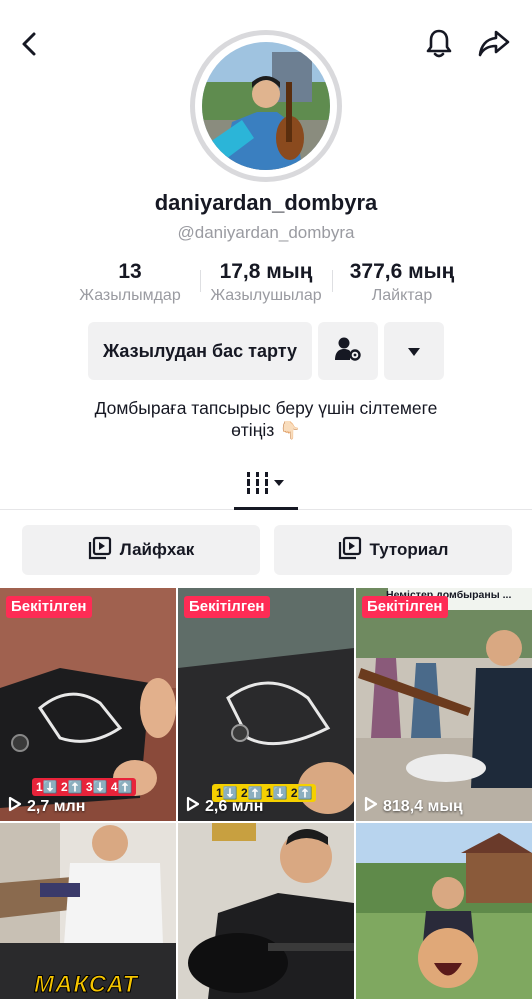 This screenshot has width=532, height=999. Describe the element at coordinates (88, 704) in the screenshot. I see `video-thumbnail: Бекітілген 1⬇️ 2⬆️ 3⬇️ 4⬆️ 2,7 млн` at that location.